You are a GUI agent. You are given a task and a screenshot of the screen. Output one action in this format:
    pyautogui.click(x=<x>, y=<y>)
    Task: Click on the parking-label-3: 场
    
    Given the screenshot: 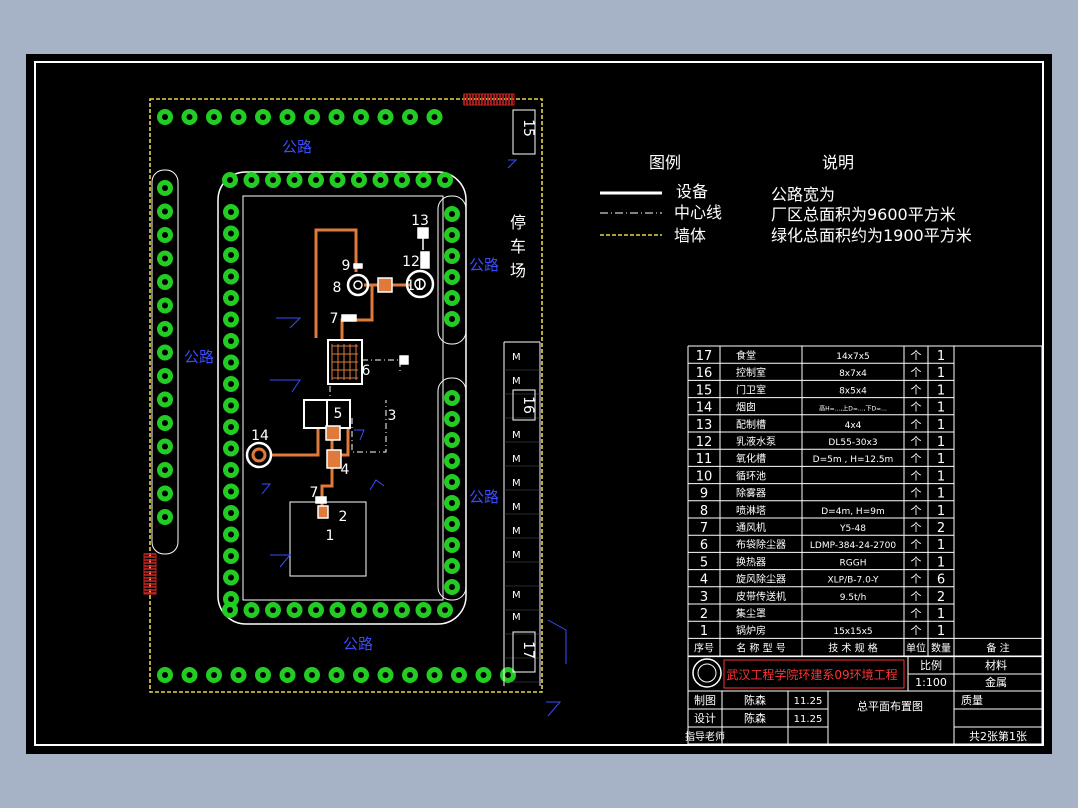 What is the action you would take?
    pyautogui.click(x=518, y=270)
    